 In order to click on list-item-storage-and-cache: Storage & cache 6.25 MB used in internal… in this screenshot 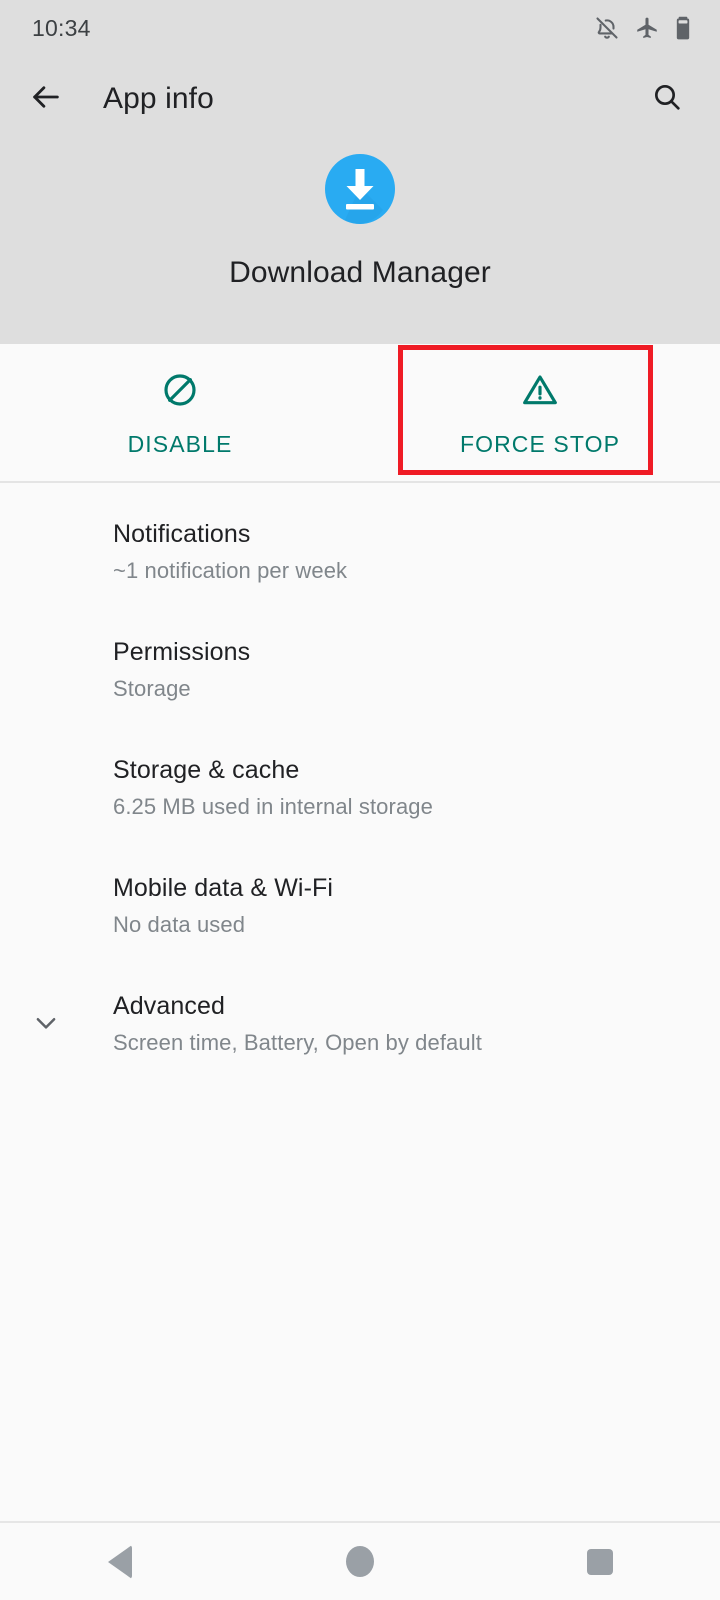, I will do `click(360, 787)`.